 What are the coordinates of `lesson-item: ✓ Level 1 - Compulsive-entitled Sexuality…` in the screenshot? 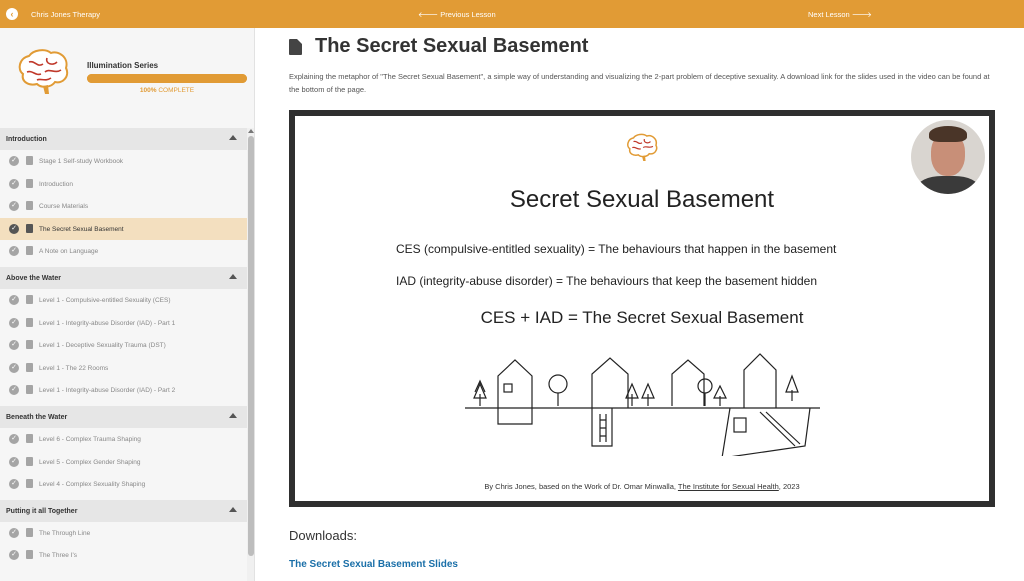 It's located at (123, 300).